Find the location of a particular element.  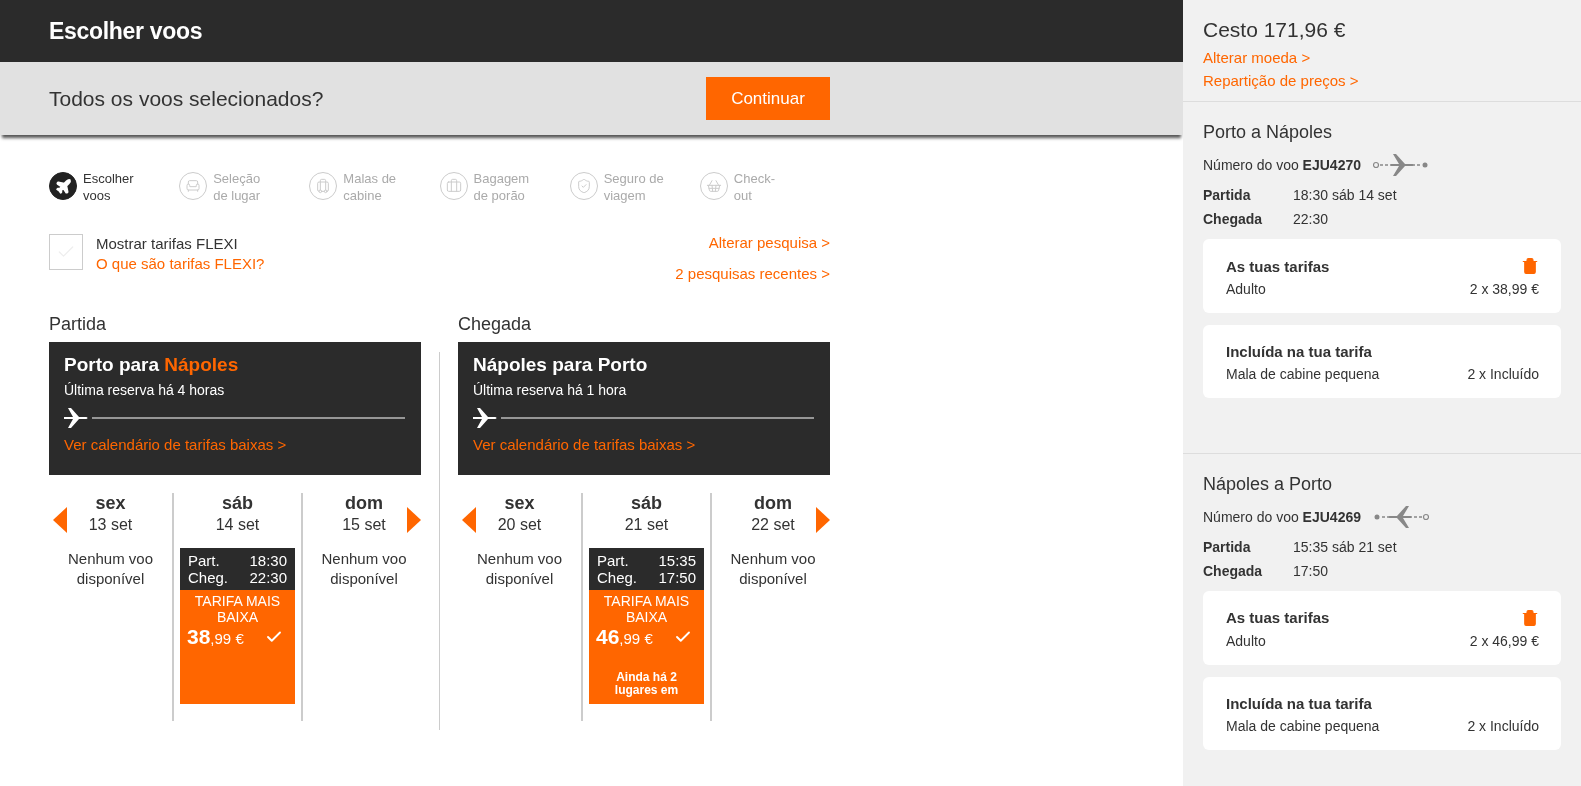

arrival-value: 22:30 is located at coordinates (1311, 219).